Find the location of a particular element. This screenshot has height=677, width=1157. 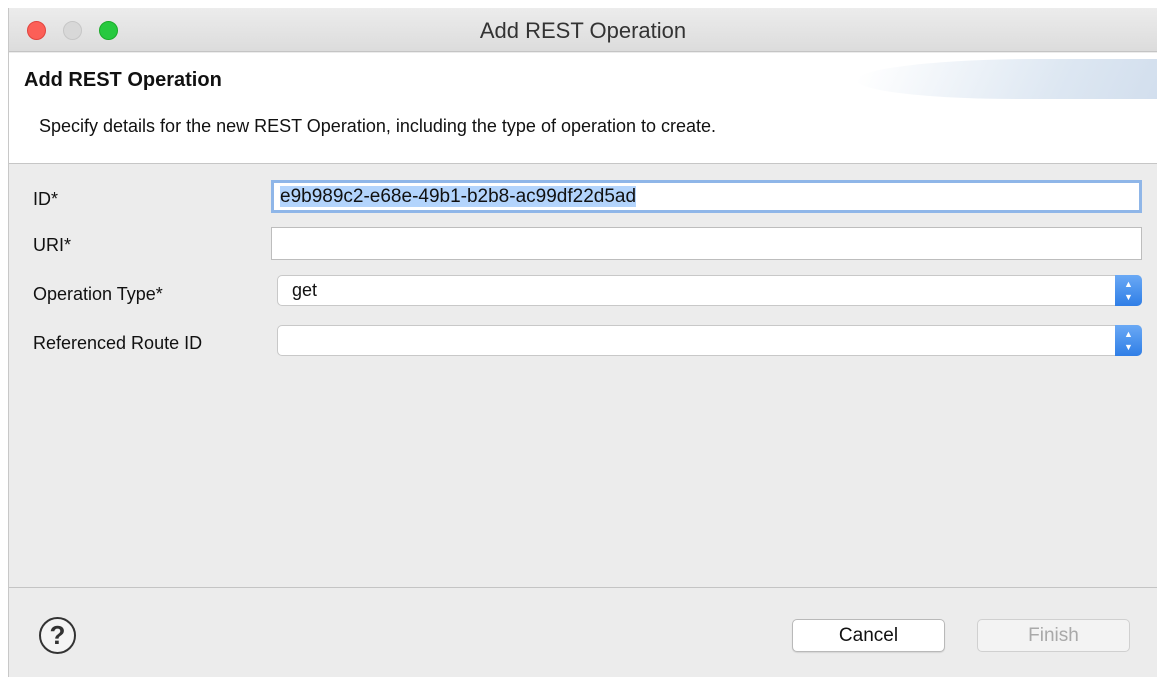

id-field: e9b989c2-e68e-49b1-b2b8-ac99df22d5ad is located at coordinates (706, 196).